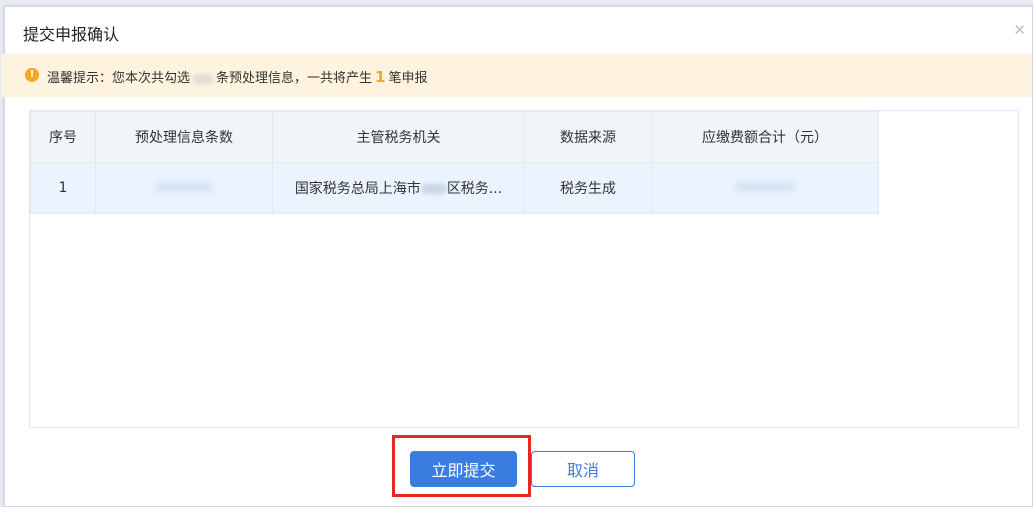  Describe the element at coordinates (516, 75) in the screenshot. I see `notice-banner: ! 温馨提示：您本次共勾选 条预处理信息，一共将产生 1 笔申报` at that location.